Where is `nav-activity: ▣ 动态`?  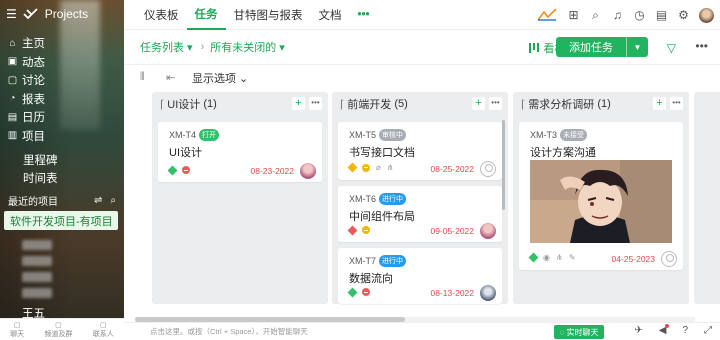
nav-activity: ▣ 动态 is located at coordinates (62, 62).